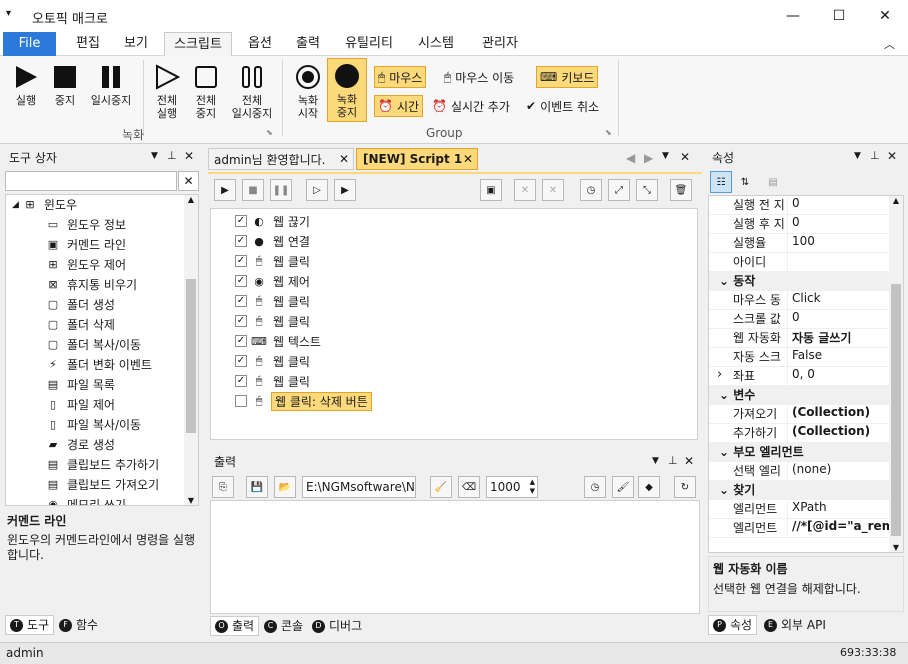 Image resolution: width=908 pixels, height=664 pixels. What do you see at coordinates (491, 190) in the screenshot?
I see `image-icon: ▣` at bounding box center [491, 190].